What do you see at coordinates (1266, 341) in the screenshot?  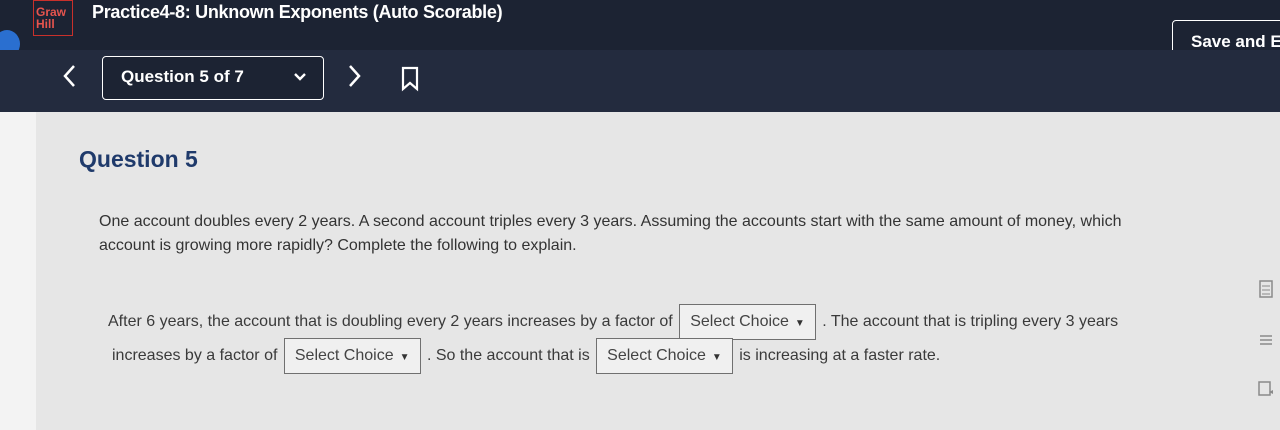 I see `menu-icon` at bounding box center [1266, 341].